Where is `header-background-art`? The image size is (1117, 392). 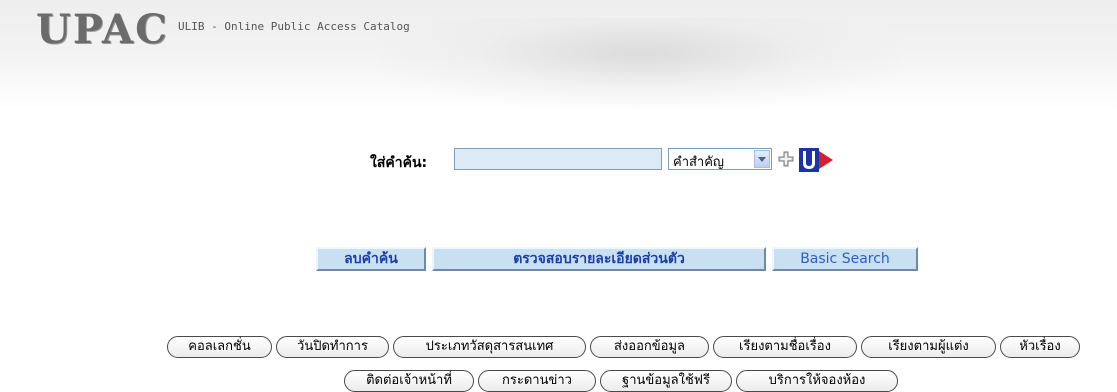 header-background-art is located at coordinates (640, 63).